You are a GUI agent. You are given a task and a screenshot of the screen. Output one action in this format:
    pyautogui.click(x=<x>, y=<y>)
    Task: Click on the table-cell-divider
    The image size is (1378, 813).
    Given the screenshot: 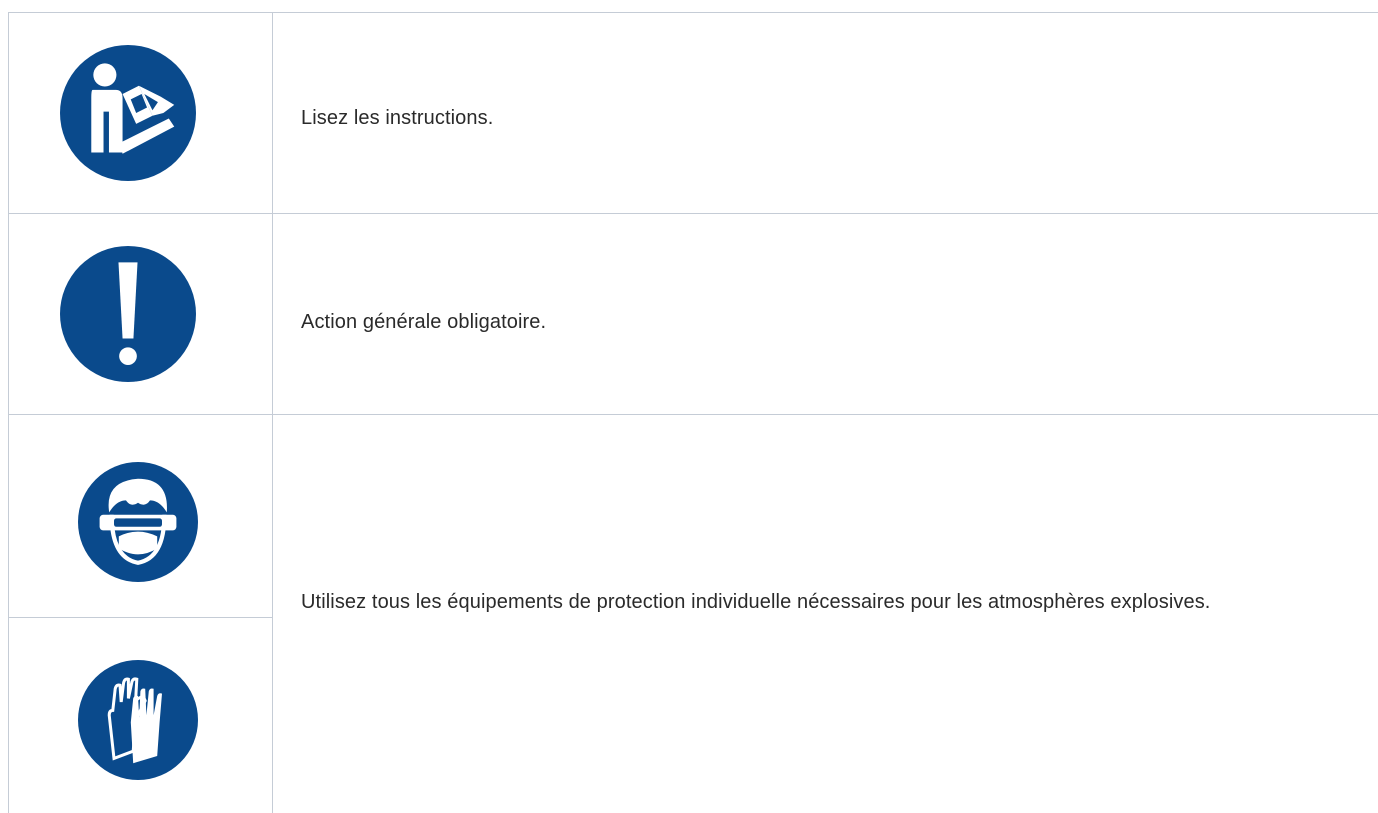 What is the action you would take?
    pyautogui.click(x=140, y=617)
    